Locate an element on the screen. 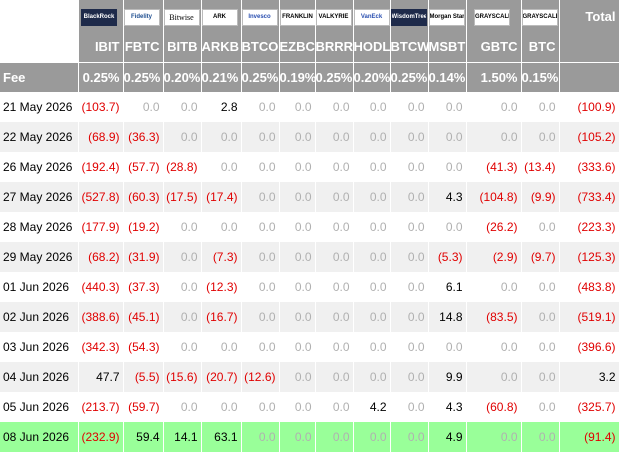 Image resolution: width=621 pixels, height=458 pixels. flow-cell: (17.4) is located at coordinates (221, 197).